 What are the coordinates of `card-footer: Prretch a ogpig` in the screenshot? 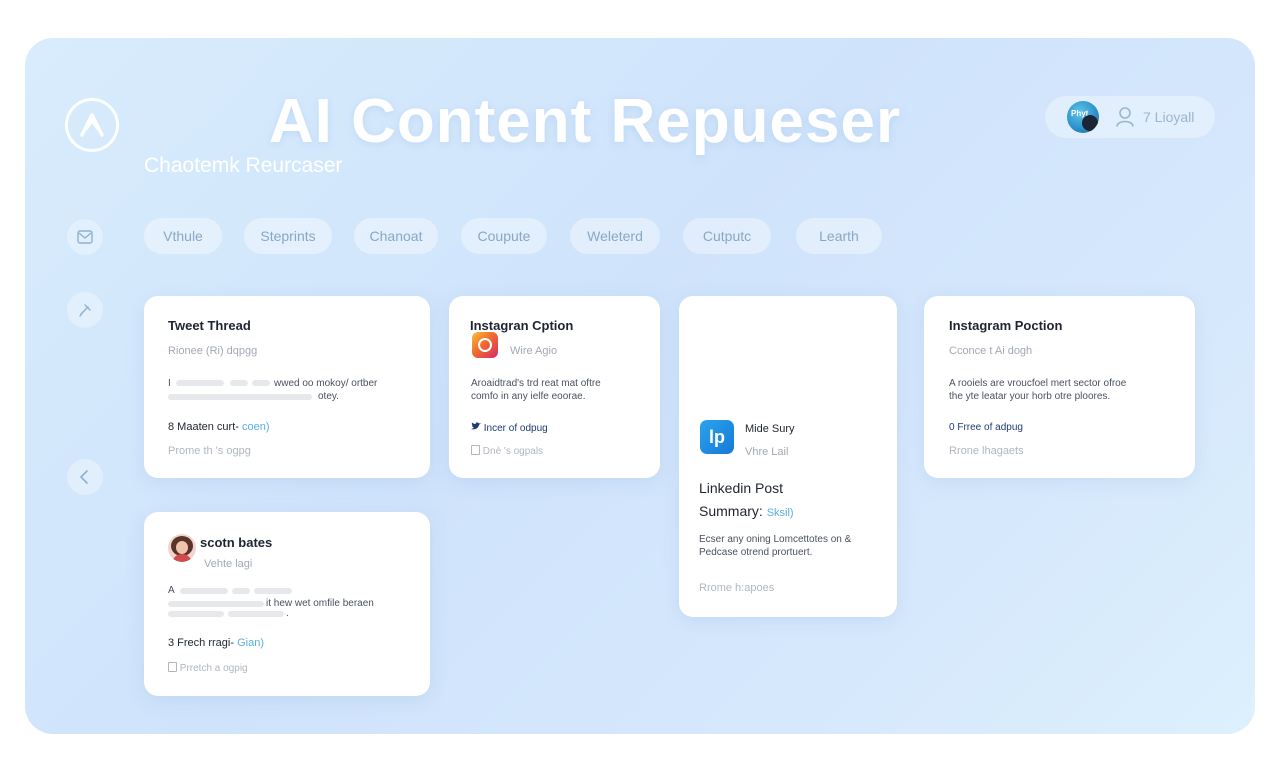 It's located at (208, 668).